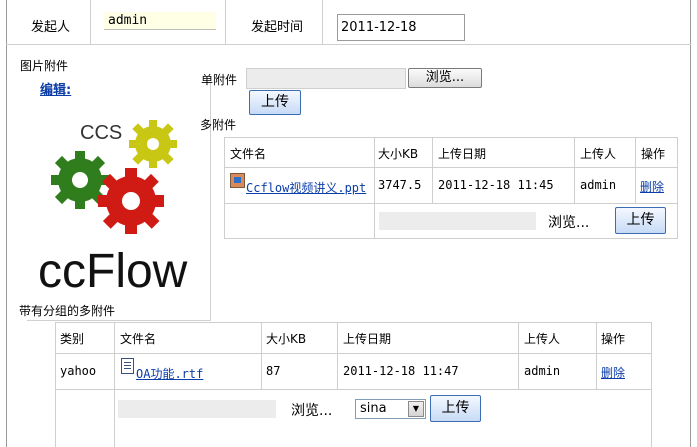 The width and height of the screenshot is (697, 447). What do you see at coordinates (6, 223) in the screenshot?
I see `left-border` at bounding box center [6, 223].